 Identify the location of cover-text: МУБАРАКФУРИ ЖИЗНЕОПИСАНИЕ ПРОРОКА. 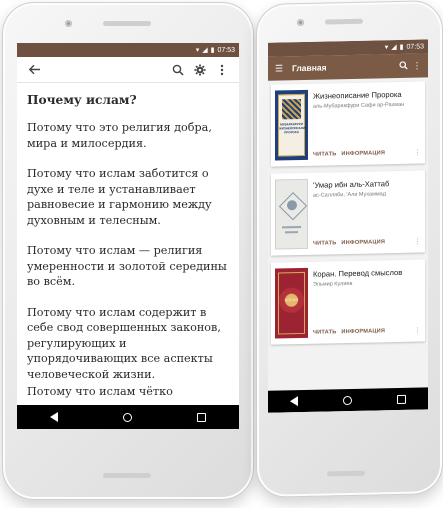
(293, 128).